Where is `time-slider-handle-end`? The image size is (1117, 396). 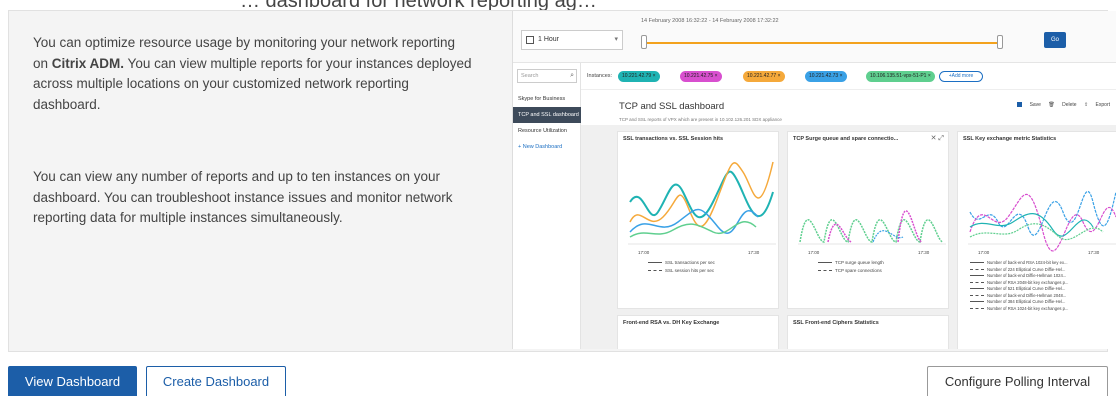
time-slider-handle-end is located at coordinates (1000, 42).